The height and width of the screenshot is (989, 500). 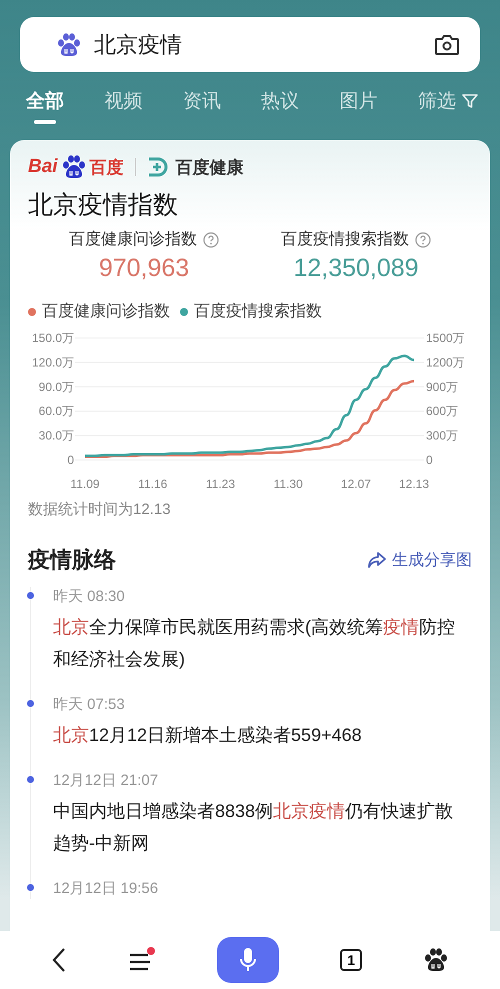 I want to click on tab: 视频, so click(x=123, y=105).